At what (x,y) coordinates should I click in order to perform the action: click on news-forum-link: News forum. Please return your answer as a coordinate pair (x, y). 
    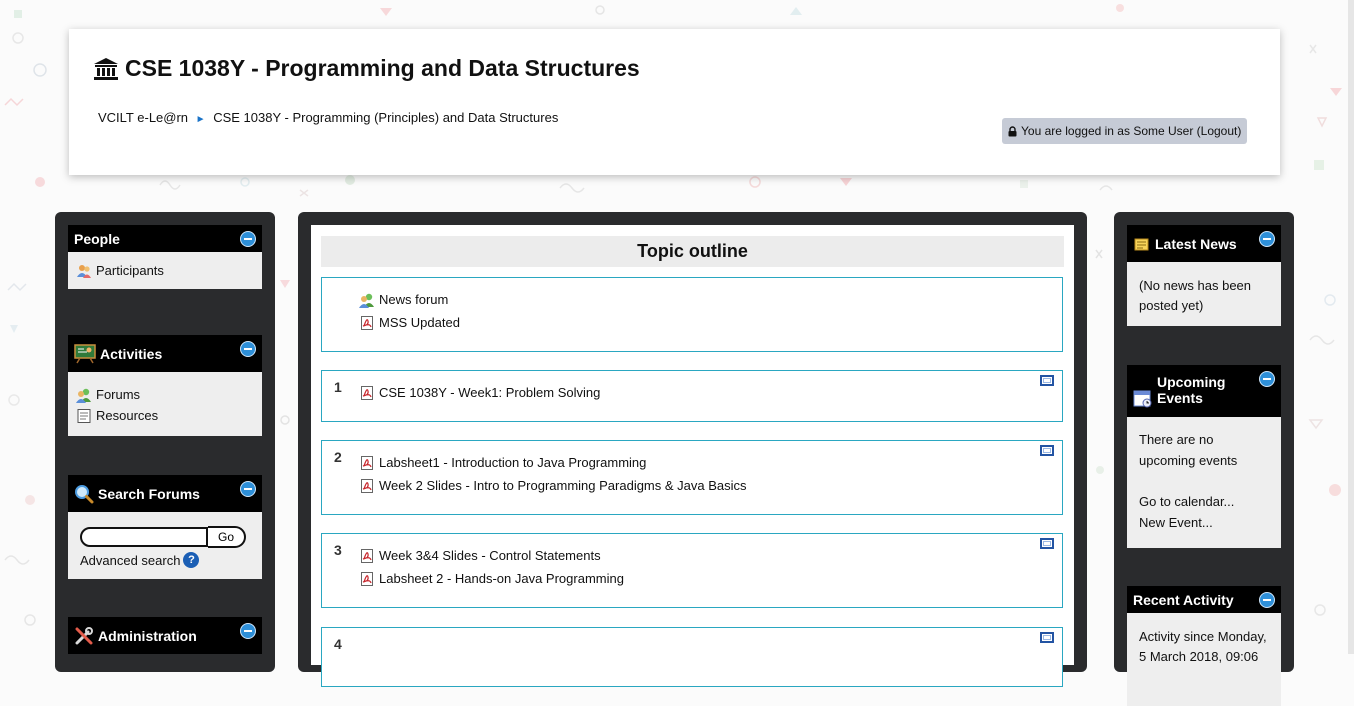
    Looking at the image, I should click on (409, 299).